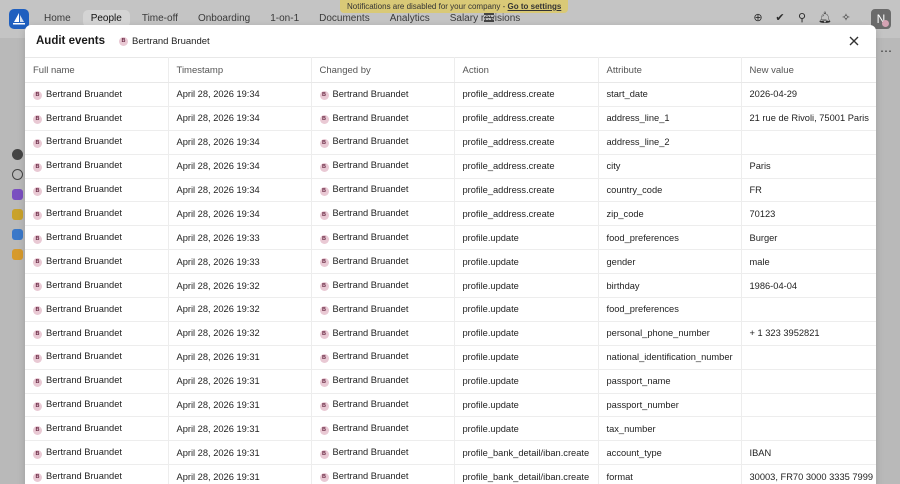 Image resolution: width=900 pixels, height=484 pixels. Describe the element at coordinates (240, 70) in the screenshot. I see `column-header-timestamp: Timestamp` at that location.